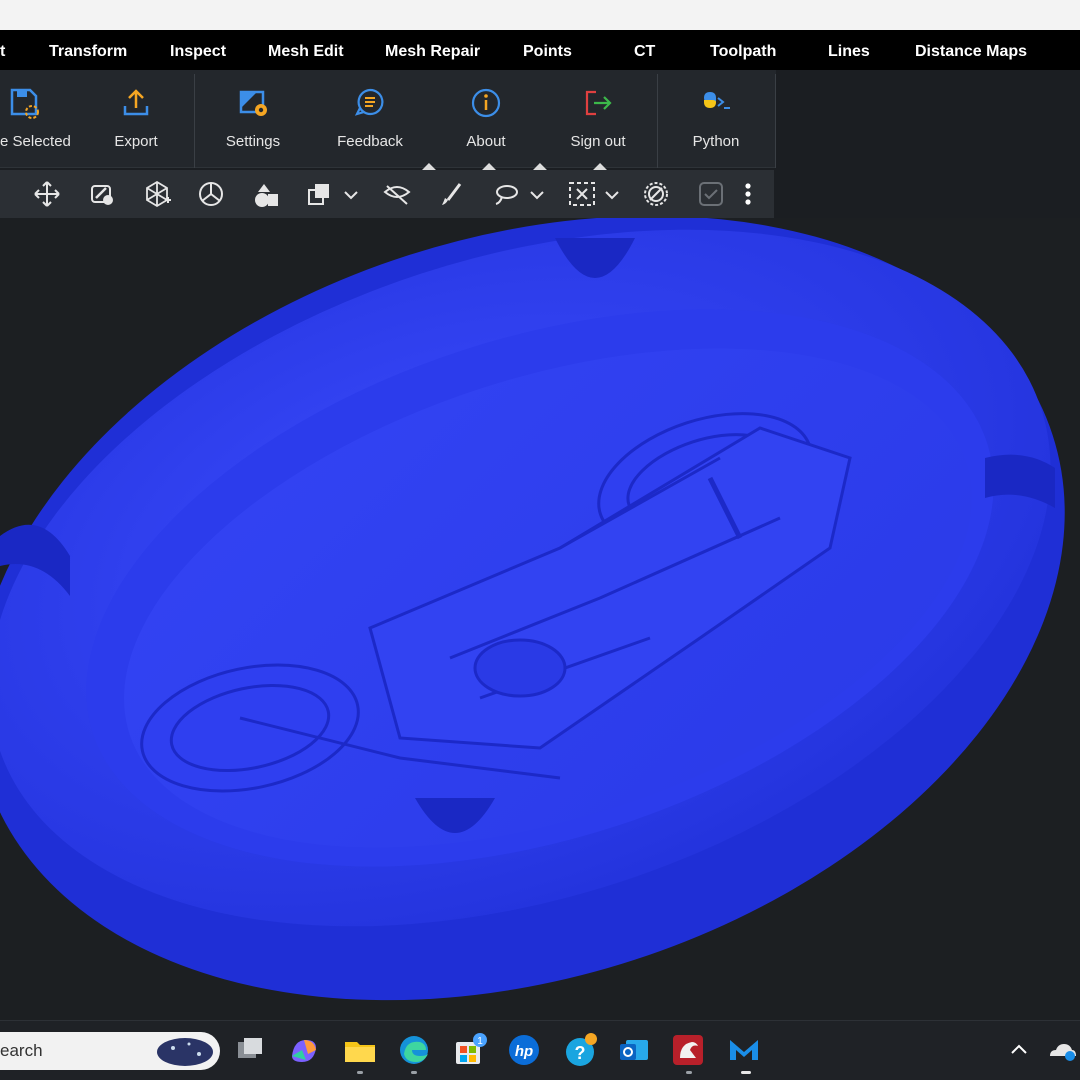 The height and width of the screenshot is (1080, 1080). I want to click on menu-item-mesh-edit: Mesh Edit, so click(306, 50).